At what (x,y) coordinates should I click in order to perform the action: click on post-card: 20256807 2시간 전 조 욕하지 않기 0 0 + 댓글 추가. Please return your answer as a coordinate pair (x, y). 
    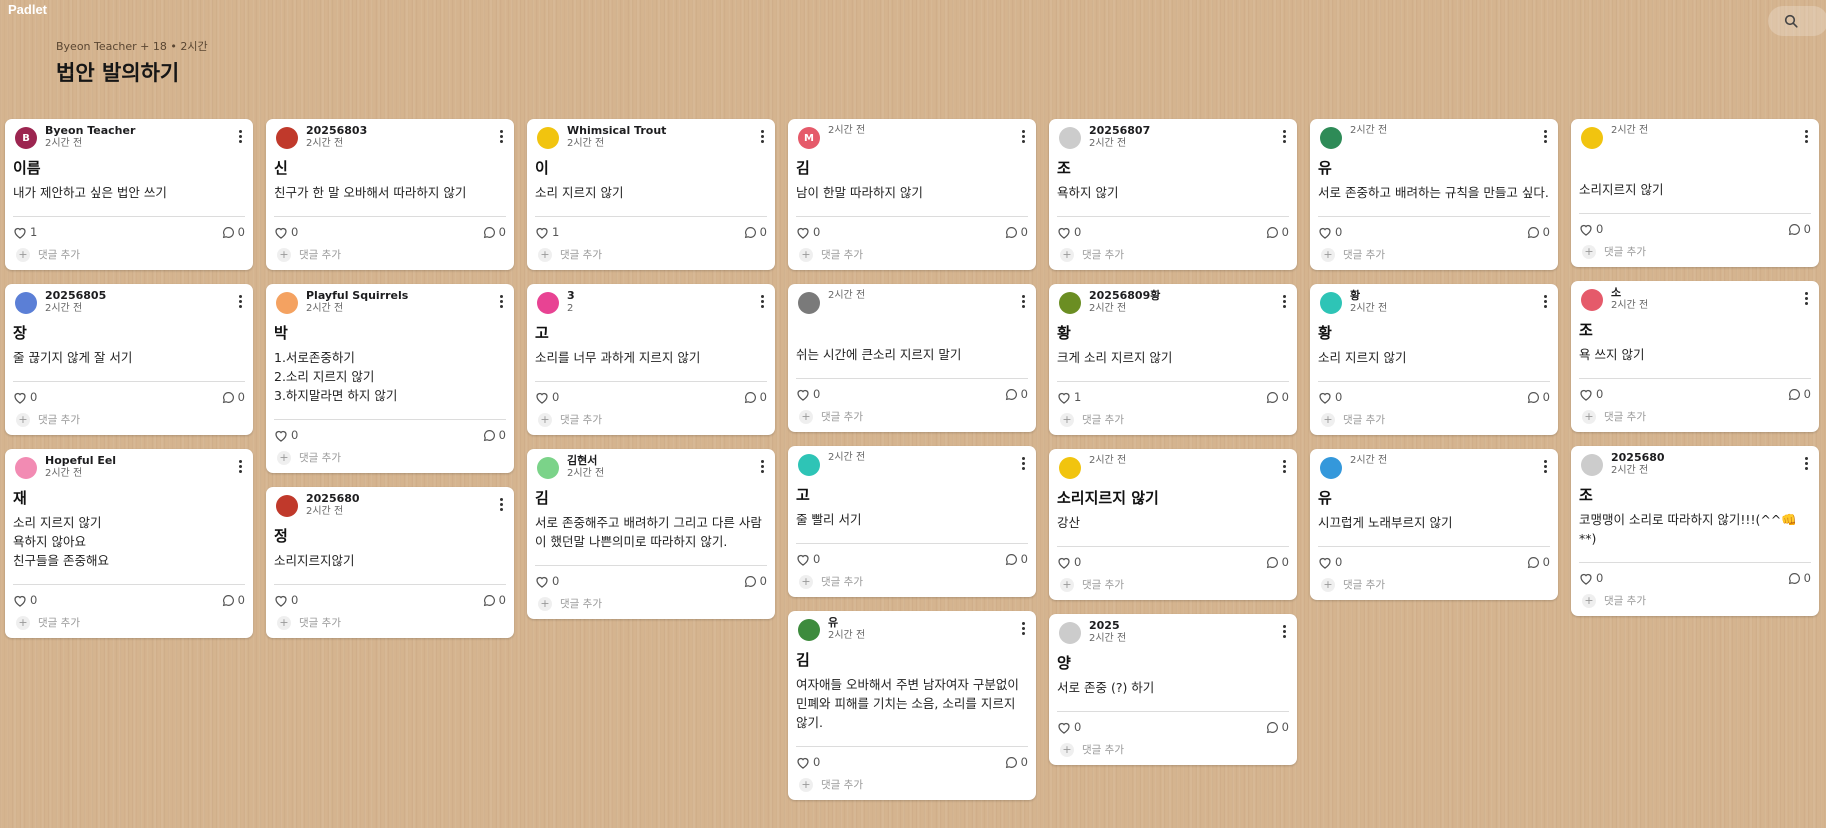
    Looking at the image, I should click on (1173, 195).